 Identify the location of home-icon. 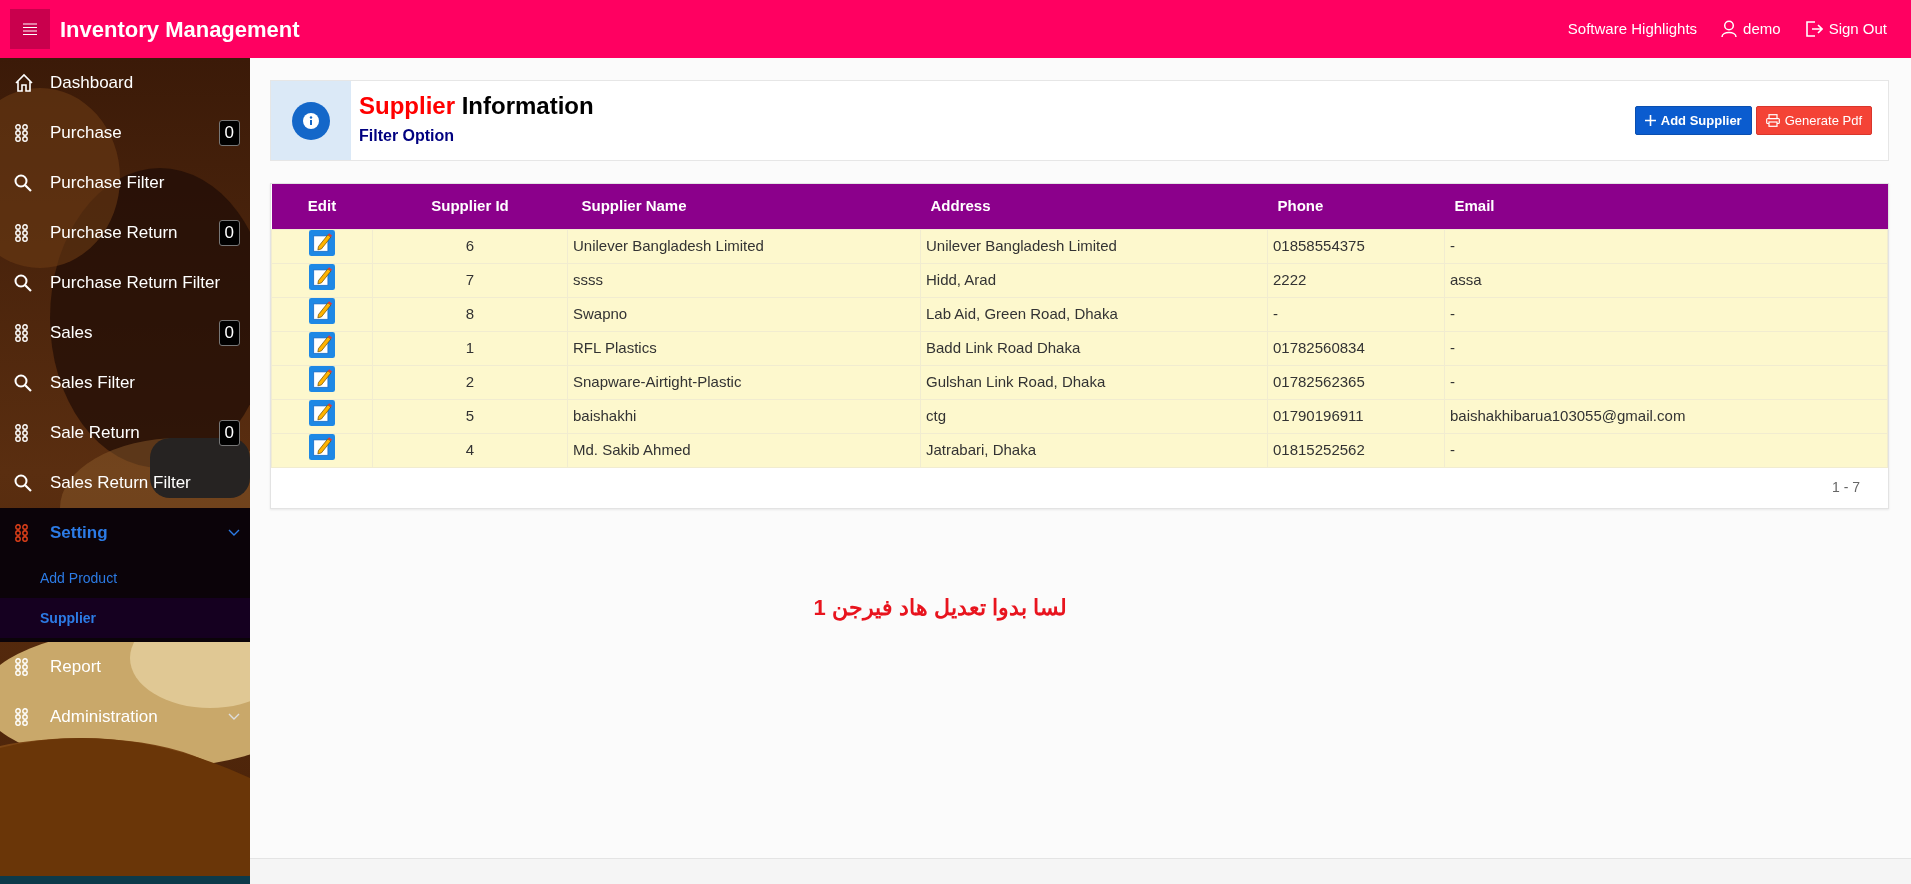
(24, 83).